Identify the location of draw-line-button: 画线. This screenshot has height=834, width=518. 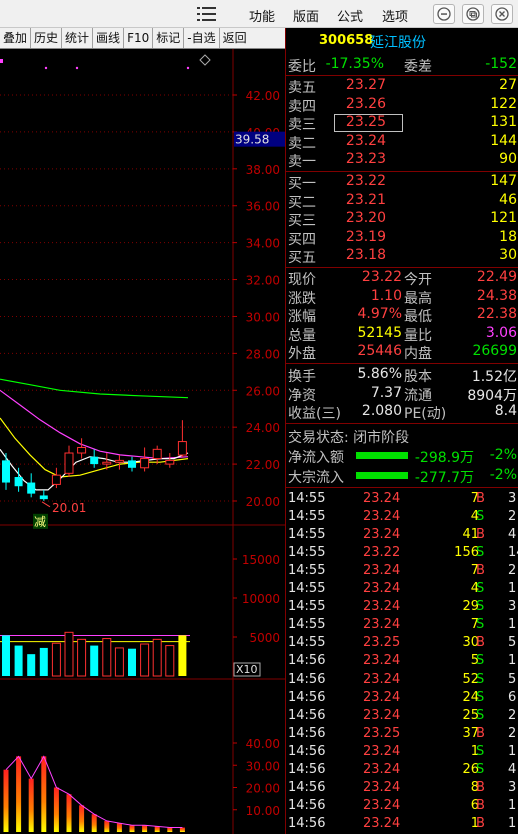
(109, 38).